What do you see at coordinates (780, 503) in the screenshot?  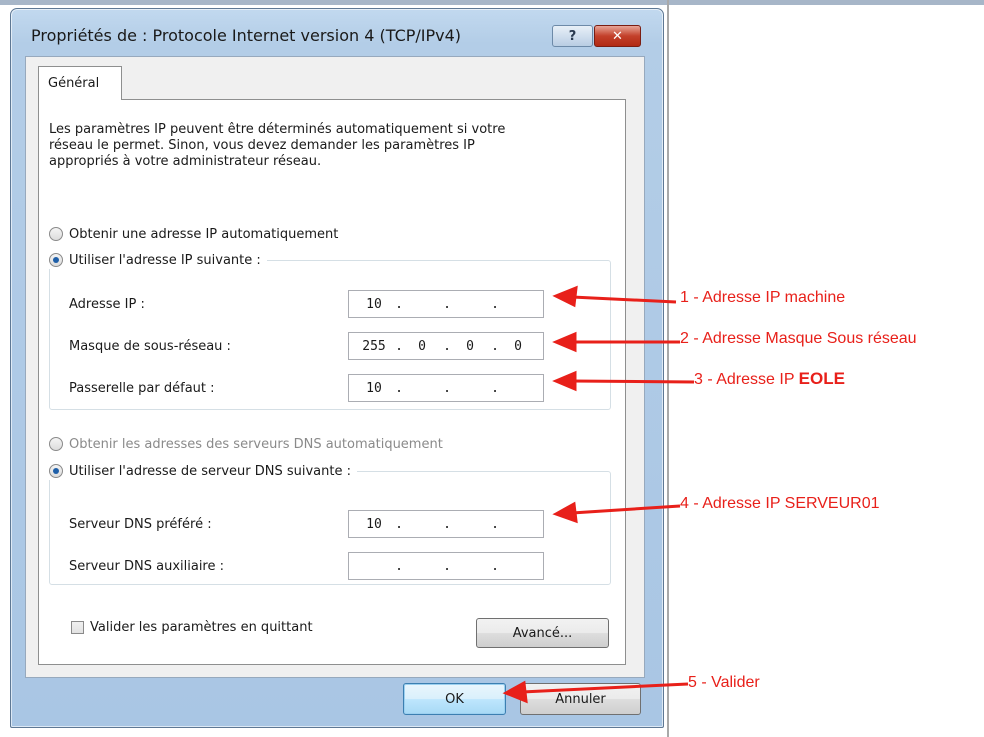 I see `annotation-4: 4 - Adresse IP SERVEUR01` at bounding box center [780, 503].